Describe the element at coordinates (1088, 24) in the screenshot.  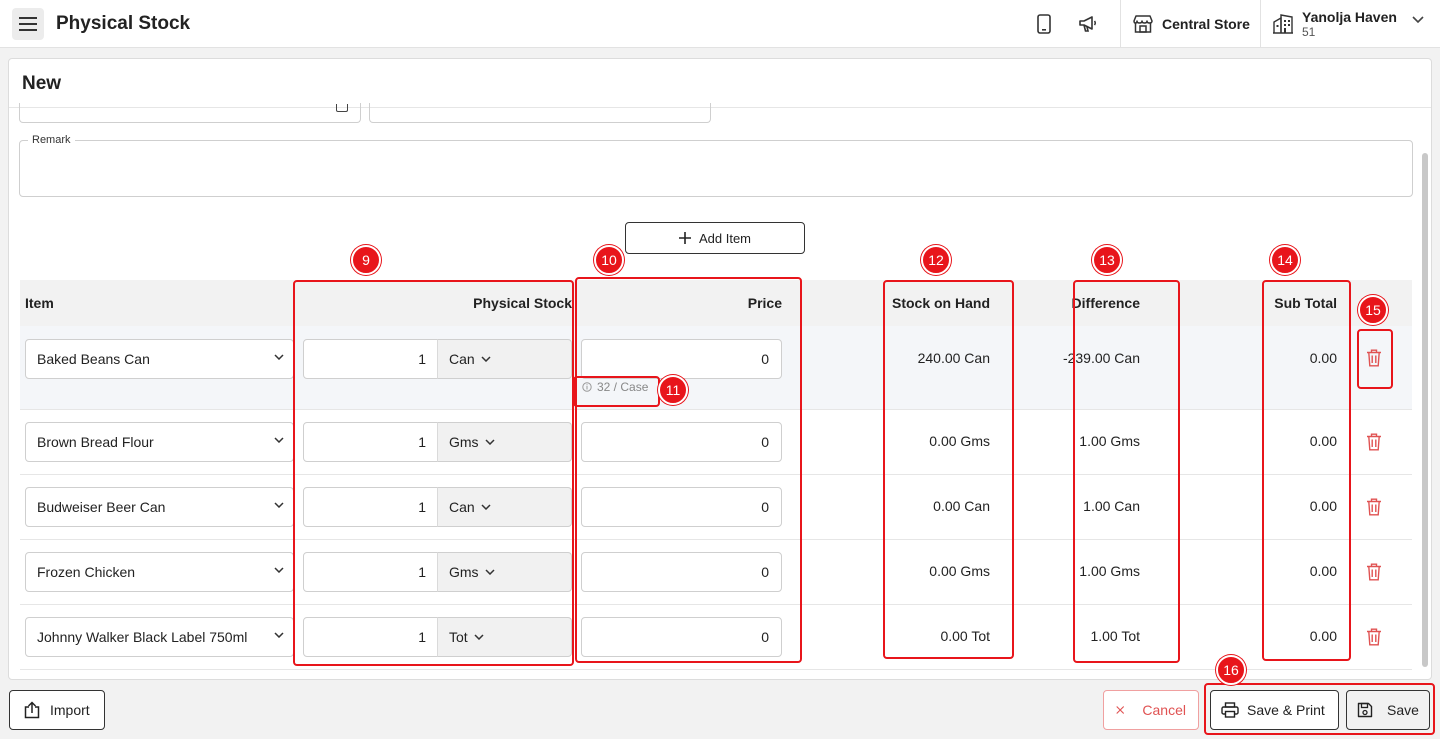
I see `announcement-button` at that location.